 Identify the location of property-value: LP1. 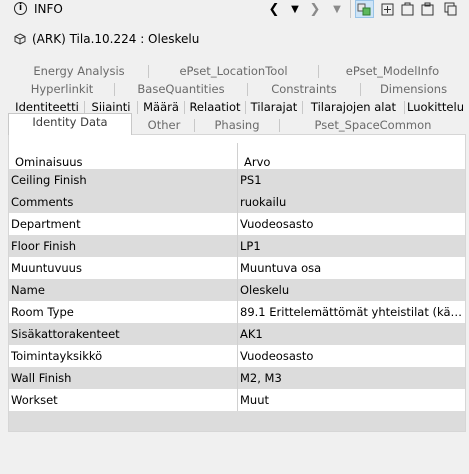
(352, 246).